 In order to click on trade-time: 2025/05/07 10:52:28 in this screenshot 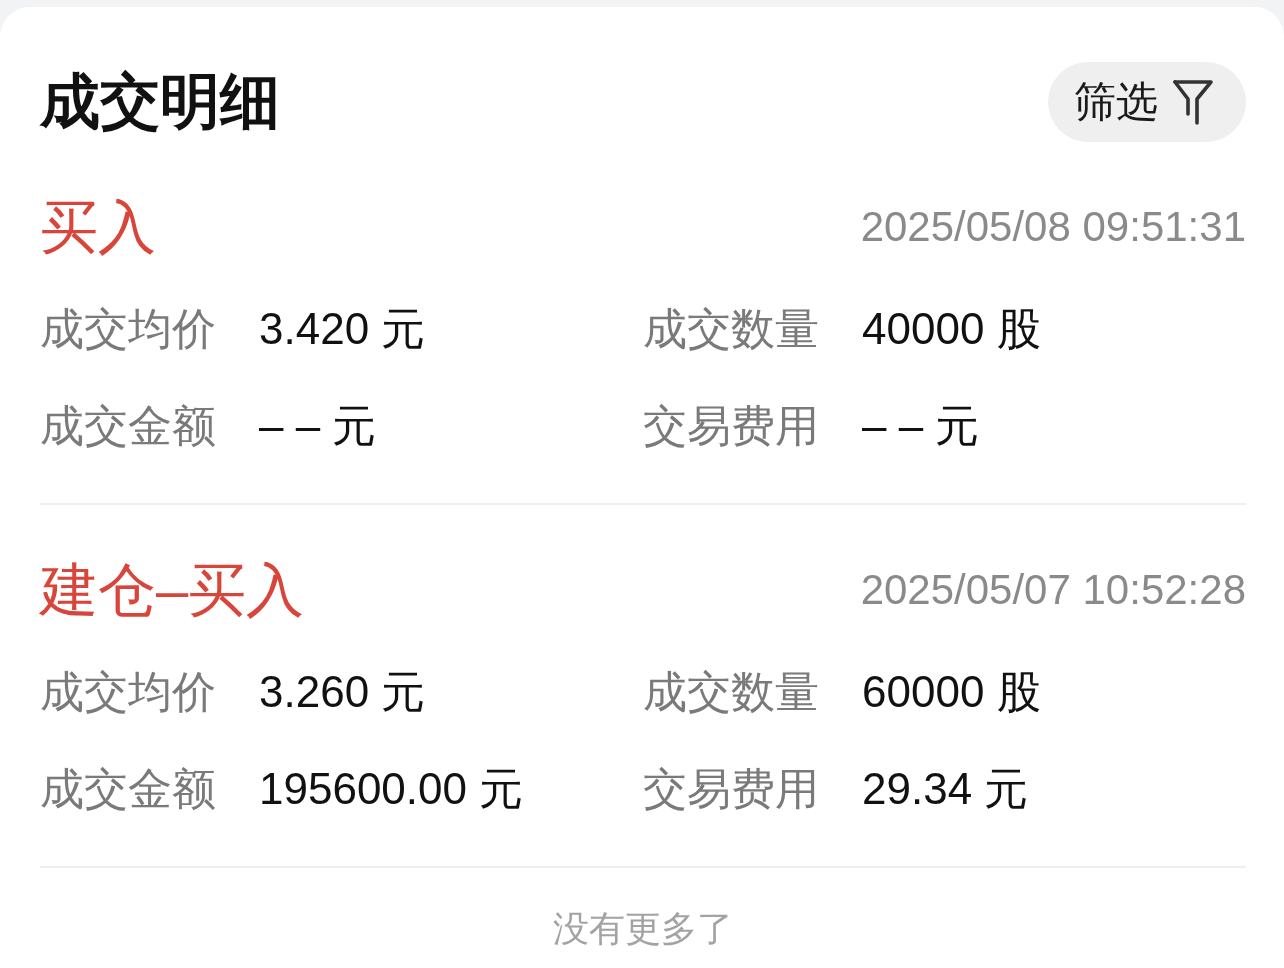, I will do `click(1053, 590)`.